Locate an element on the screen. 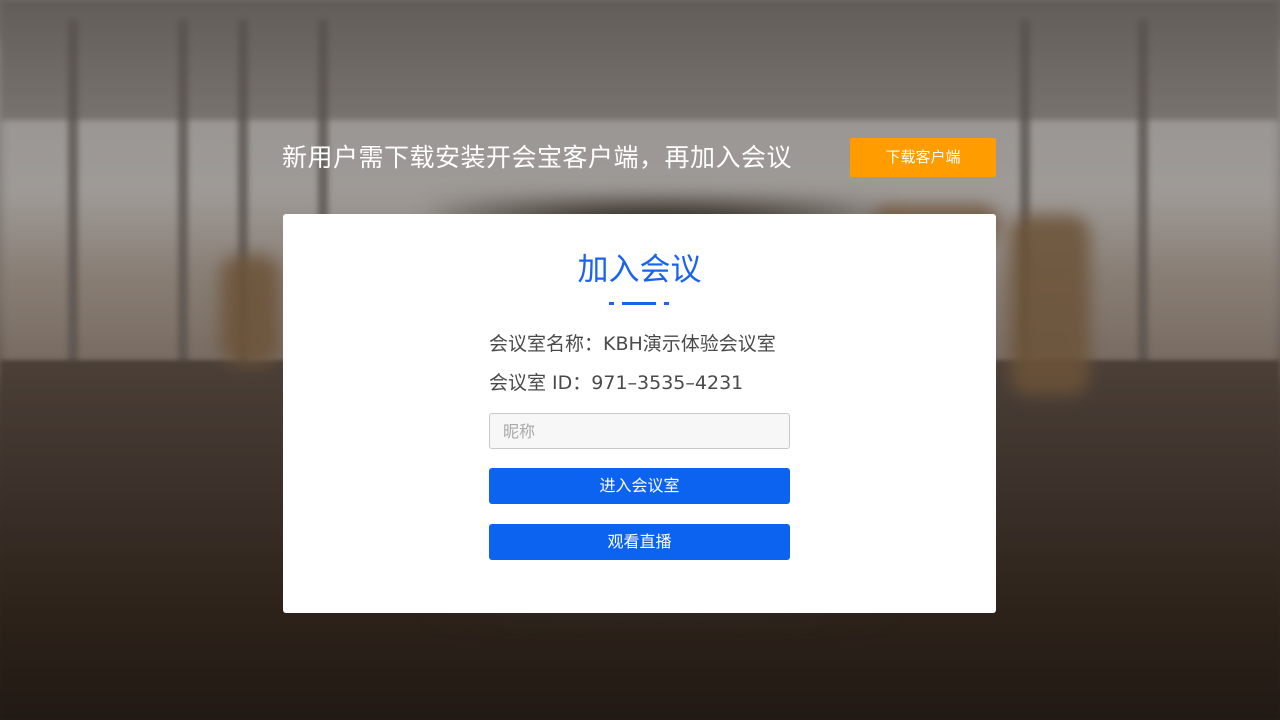 This screenshot has width=1280, height=720. download-client-button: 下载客户端 is located at coordinates (923, 157).